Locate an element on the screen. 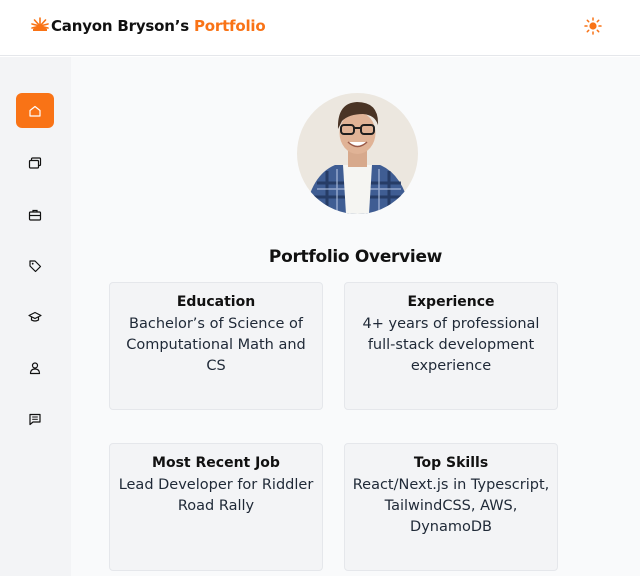  home-icon is located at coordinates (35, 111).